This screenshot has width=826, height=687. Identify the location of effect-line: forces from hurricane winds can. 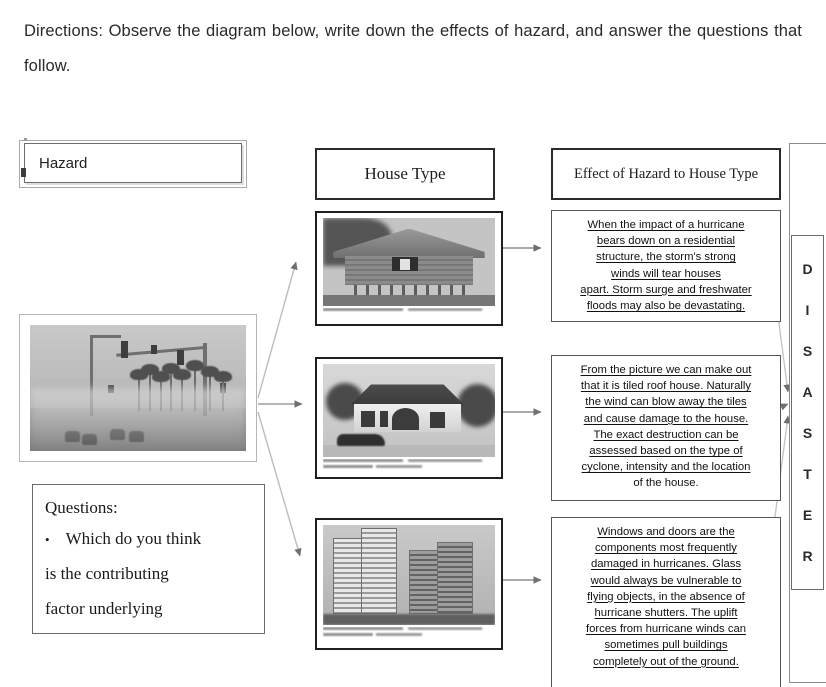
(666, 629).